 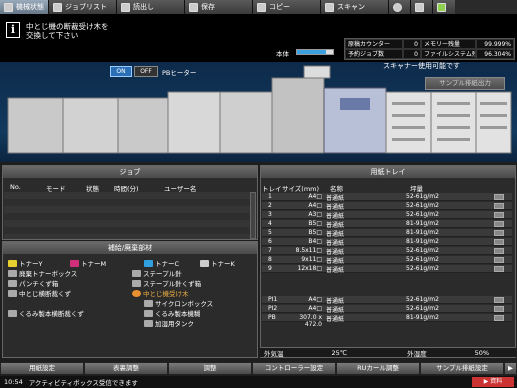 I want to click on sample-output-setting-button: サンプル排紙設定, so click(x=462, y=368).